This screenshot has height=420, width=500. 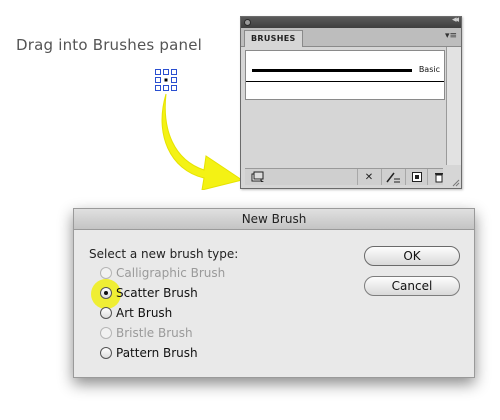 I want to click on ok-button: OK, so click(x=412, y=256).